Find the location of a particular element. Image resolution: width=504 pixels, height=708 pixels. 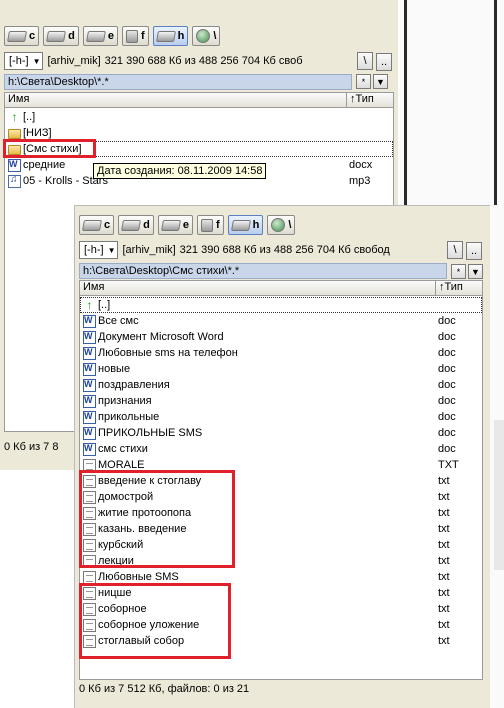

file-type: mp3 is located at coordinates (360, 181).